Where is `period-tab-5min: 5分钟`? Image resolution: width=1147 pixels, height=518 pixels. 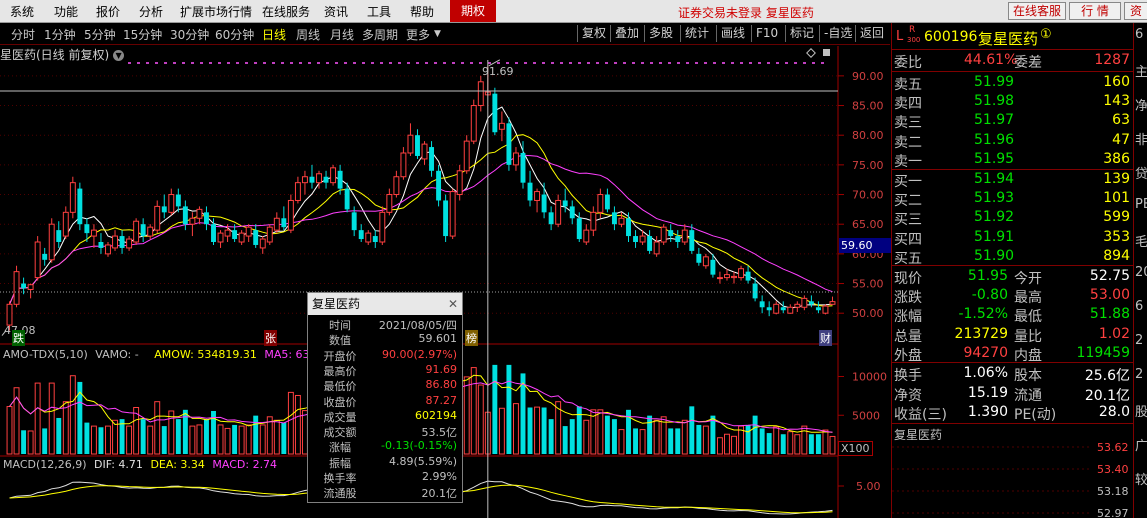
period-tab-5min: 5分钟 is located at coordinates (100, 34).